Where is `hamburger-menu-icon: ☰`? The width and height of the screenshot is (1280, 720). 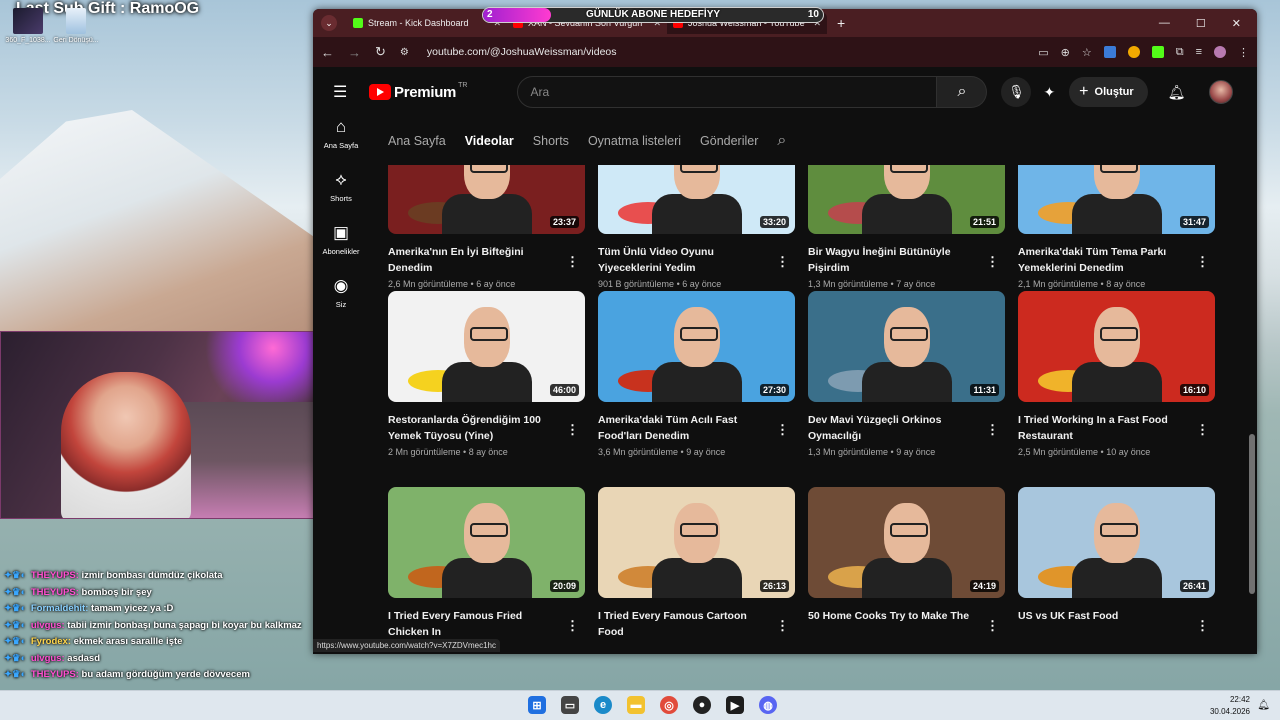
hamburger-menu-icon: ☰ is located at coordinates (347, 92).